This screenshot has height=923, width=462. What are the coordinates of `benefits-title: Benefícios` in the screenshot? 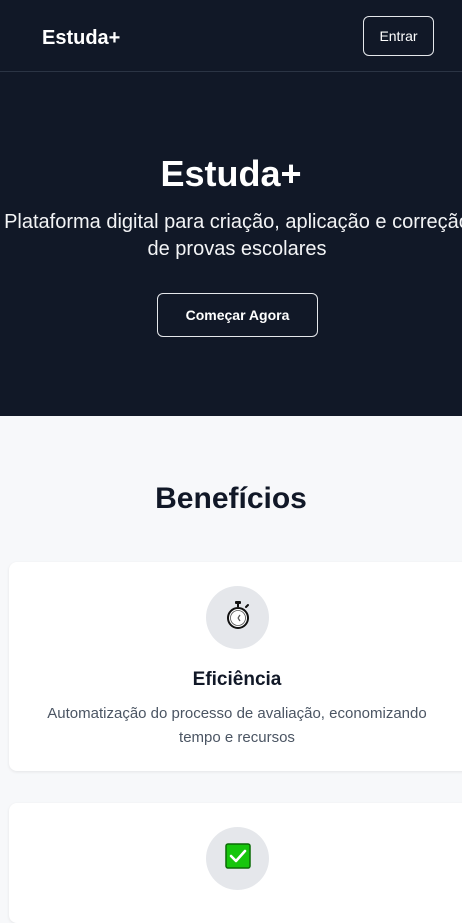 It's located at (231, 498).